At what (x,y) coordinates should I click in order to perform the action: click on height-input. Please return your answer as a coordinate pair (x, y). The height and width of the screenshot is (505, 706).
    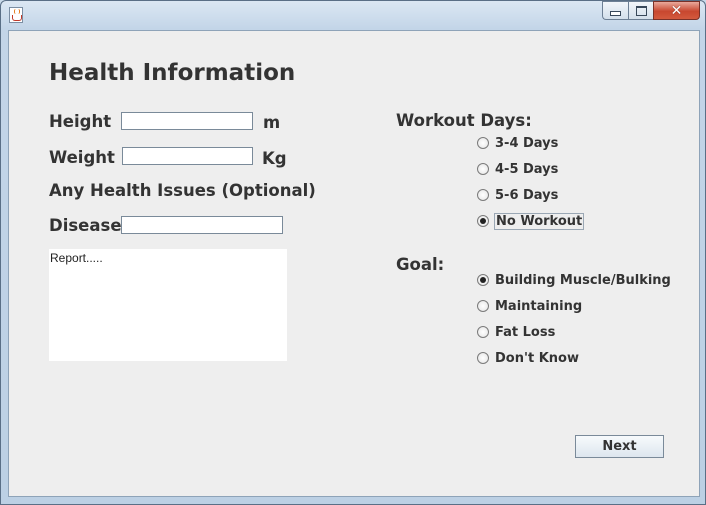
    Looking at the image, I should click on (187, 121).